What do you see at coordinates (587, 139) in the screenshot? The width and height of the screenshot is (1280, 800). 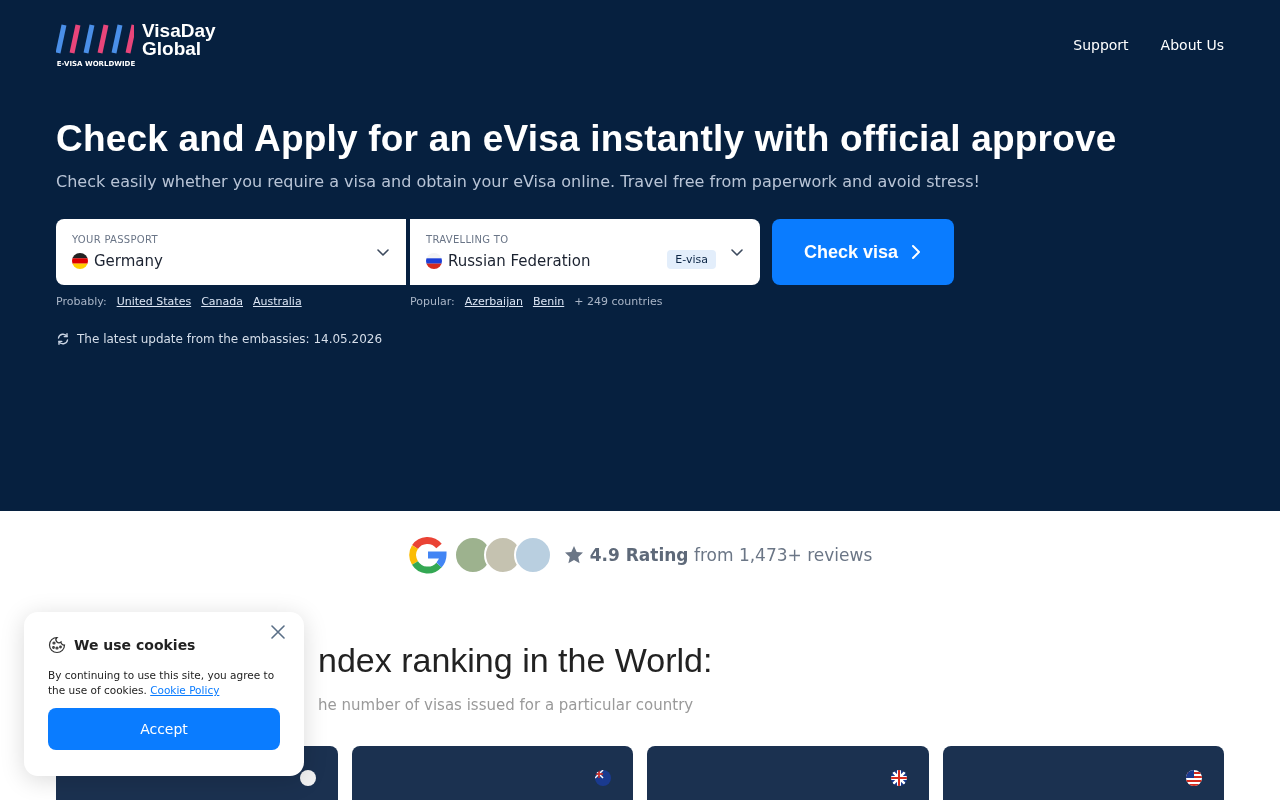 I see `hero-title: Check and Apply for an eVisa instantly with official approve` at bounding box center [587, 139].